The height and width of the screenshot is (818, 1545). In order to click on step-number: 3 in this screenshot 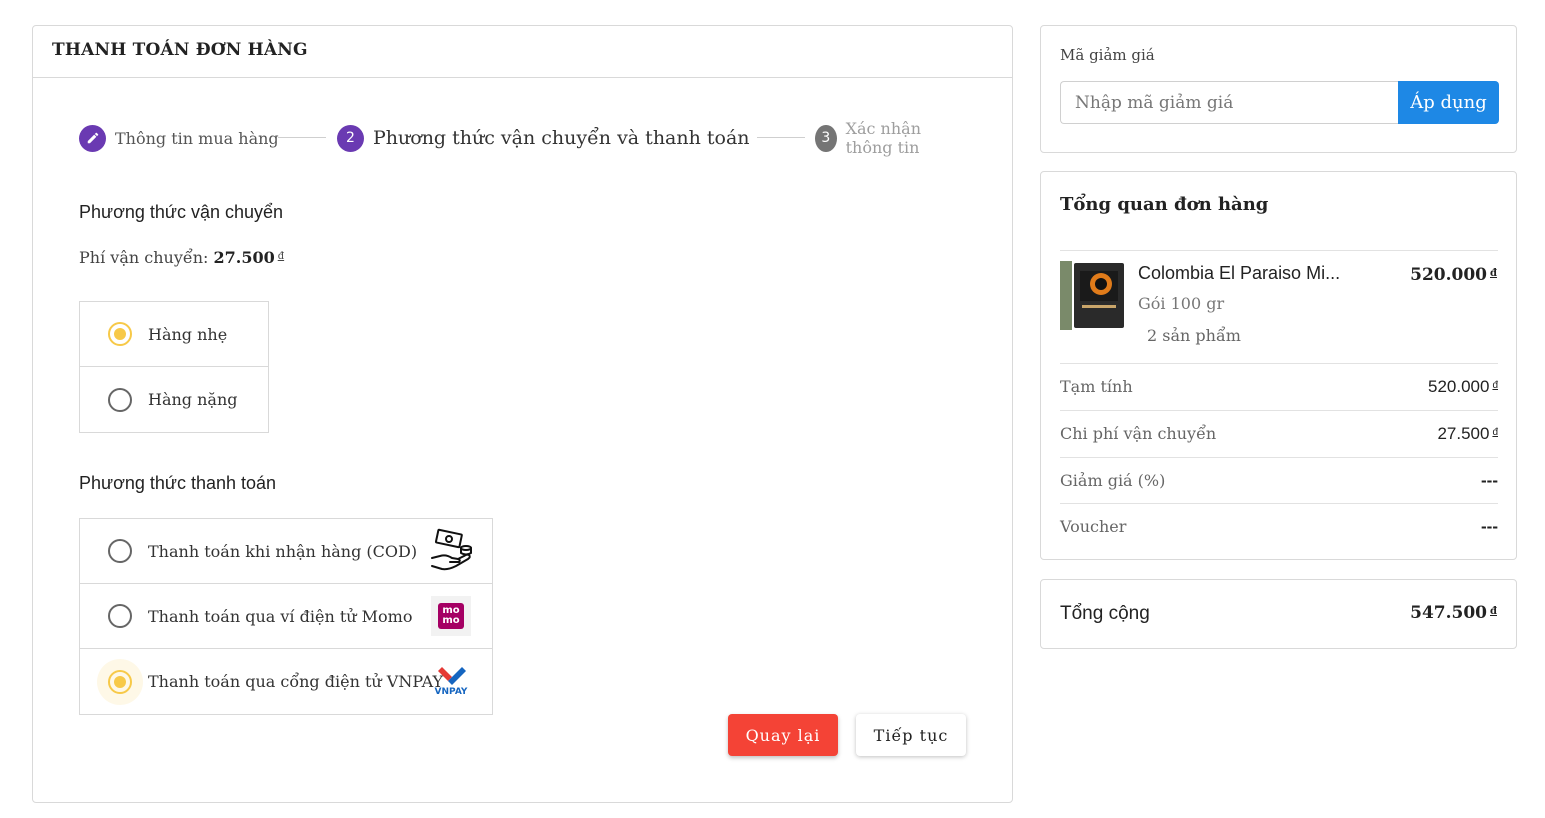, I will do `click(826, 138)`.